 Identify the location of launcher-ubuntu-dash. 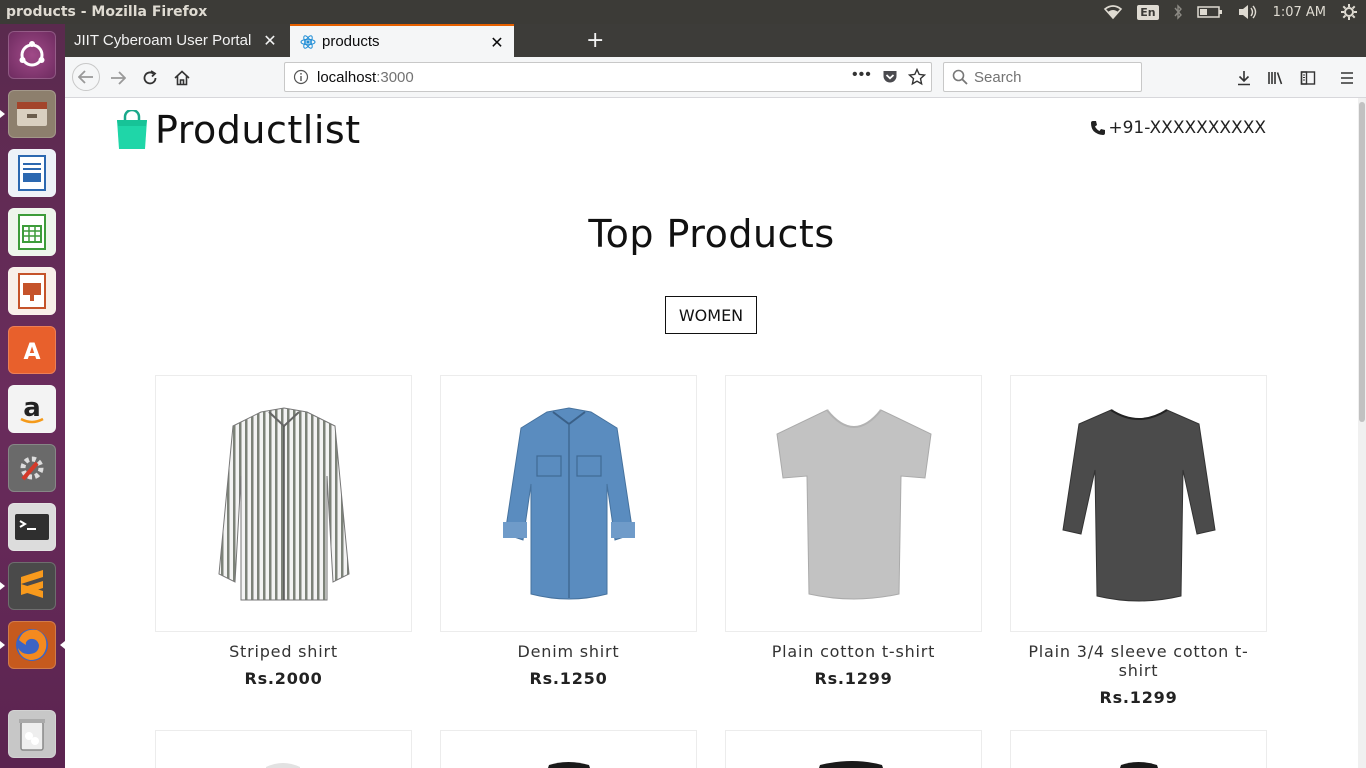
(32, 55).